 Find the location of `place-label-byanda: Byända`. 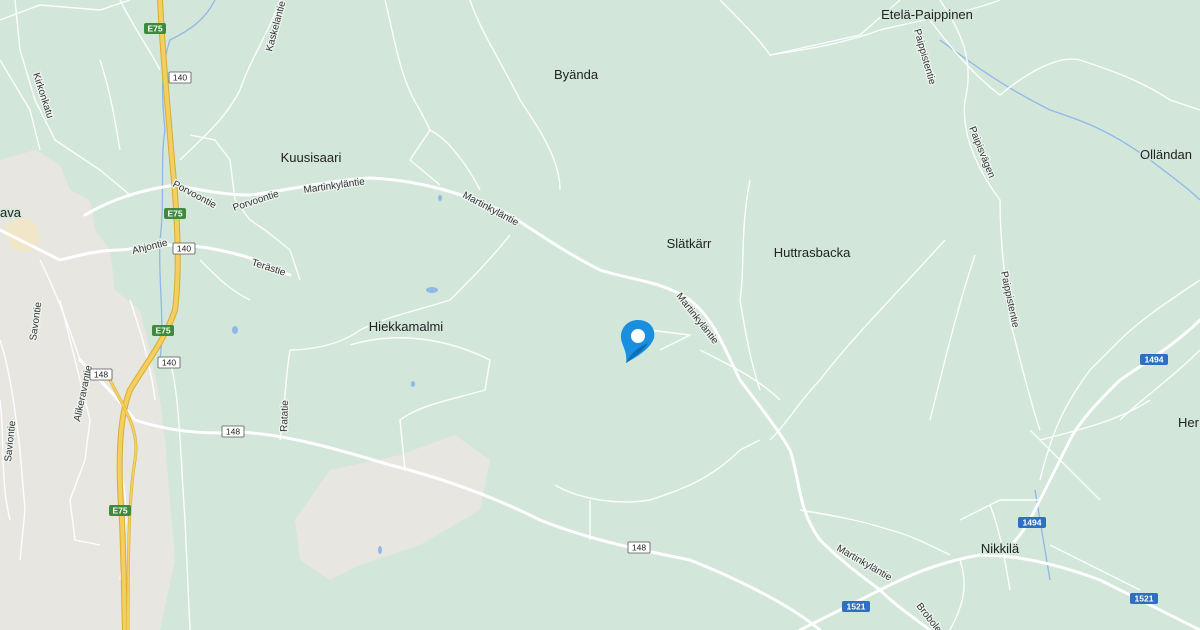

place-label-byanda: Byända is located at coordinates (576, 74).